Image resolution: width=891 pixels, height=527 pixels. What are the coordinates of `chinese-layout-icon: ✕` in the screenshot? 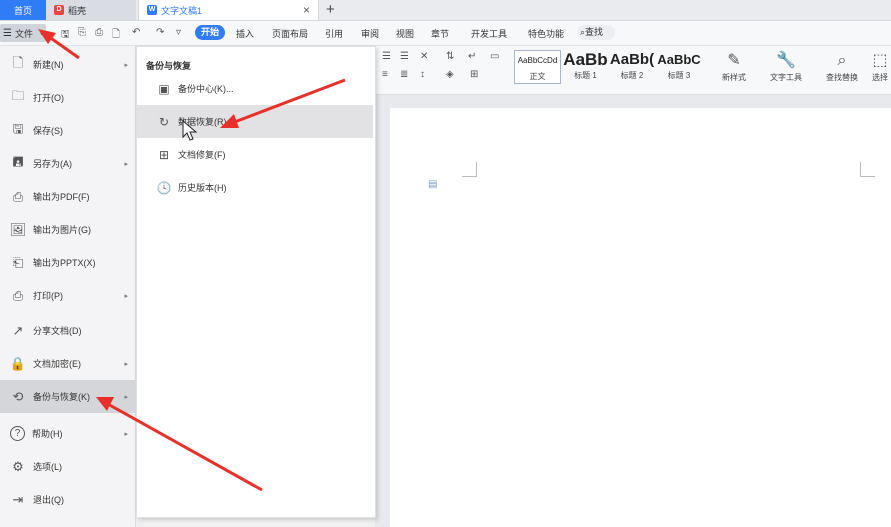 It's located at (424, 56).